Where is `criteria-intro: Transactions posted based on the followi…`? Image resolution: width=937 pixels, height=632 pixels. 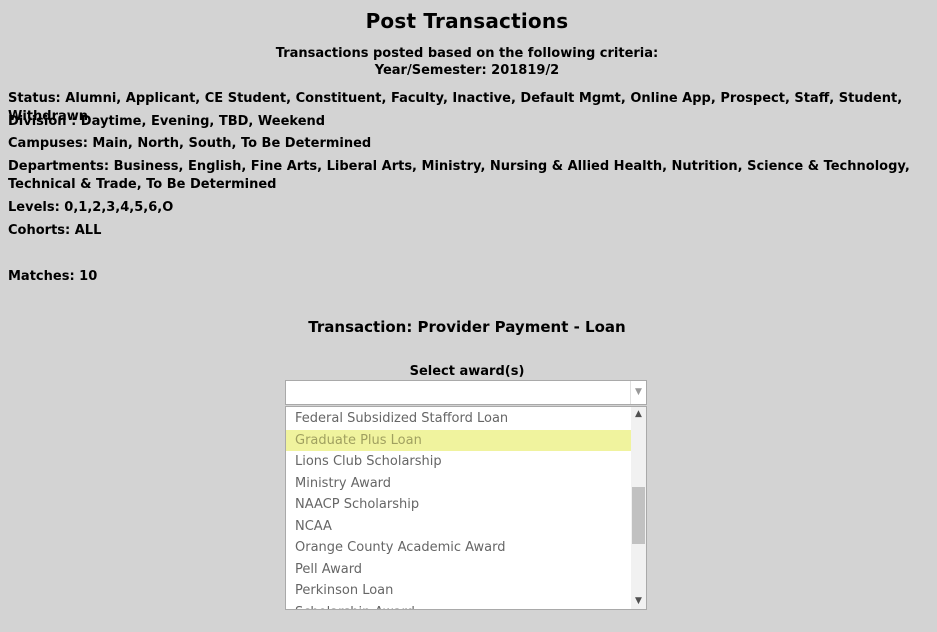 criteria-intro: Transactions posted based on the followi… is located at coordinates (467, 53).